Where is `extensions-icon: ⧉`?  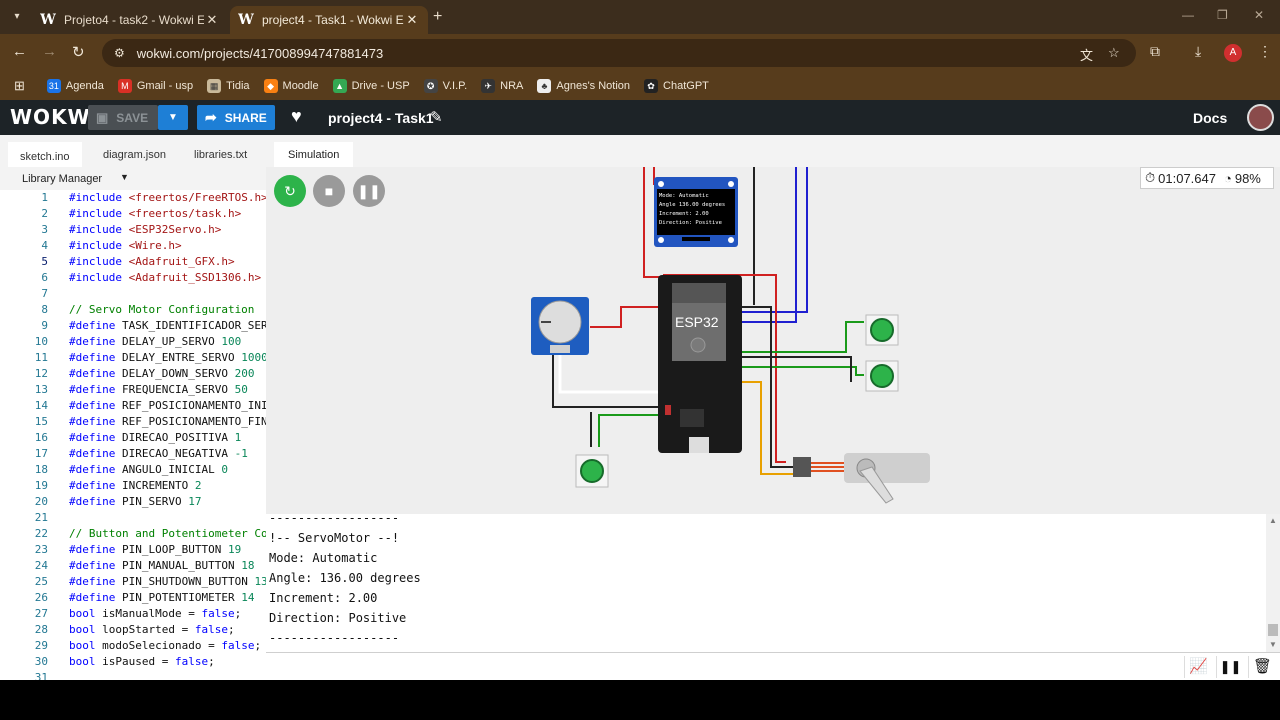
extensions-icon: ⧉ is located at coordinates (1155, 51).